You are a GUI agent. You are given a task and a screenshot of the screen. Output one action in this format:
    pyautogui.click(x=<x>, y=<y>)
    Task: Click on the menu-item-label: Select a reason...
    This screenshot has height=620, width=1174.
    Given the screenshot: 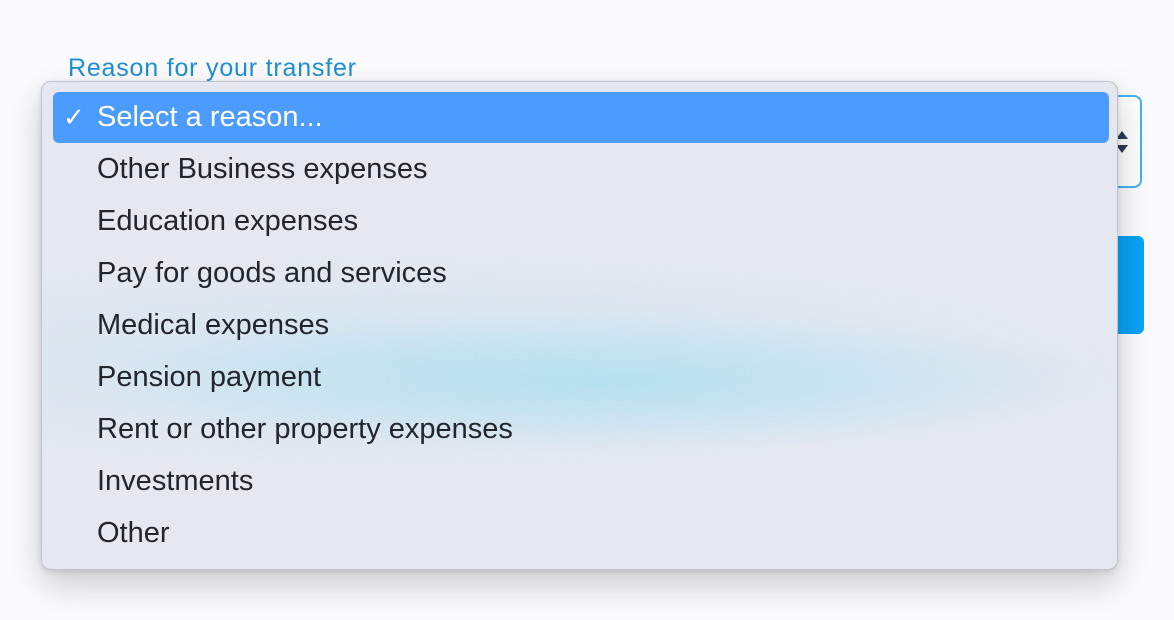 What is the action you would take?
    pyautogui.click(x=210, y=117)
    